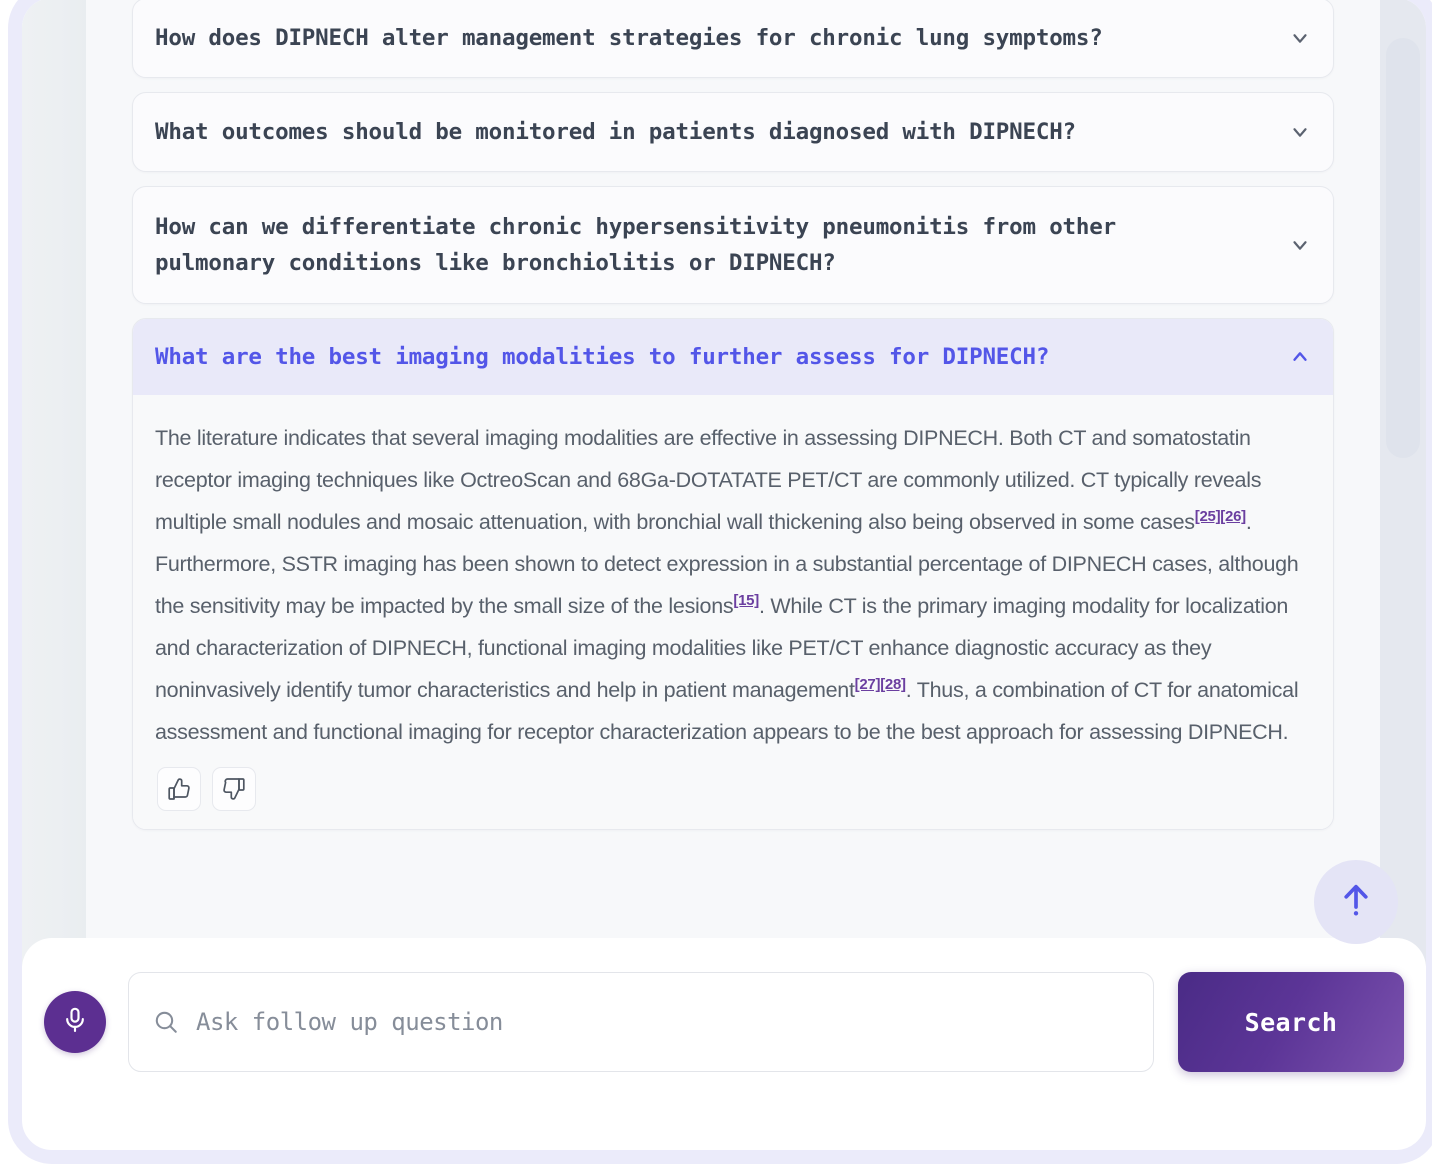  I want to click on feedback-row, so click(729, 789).